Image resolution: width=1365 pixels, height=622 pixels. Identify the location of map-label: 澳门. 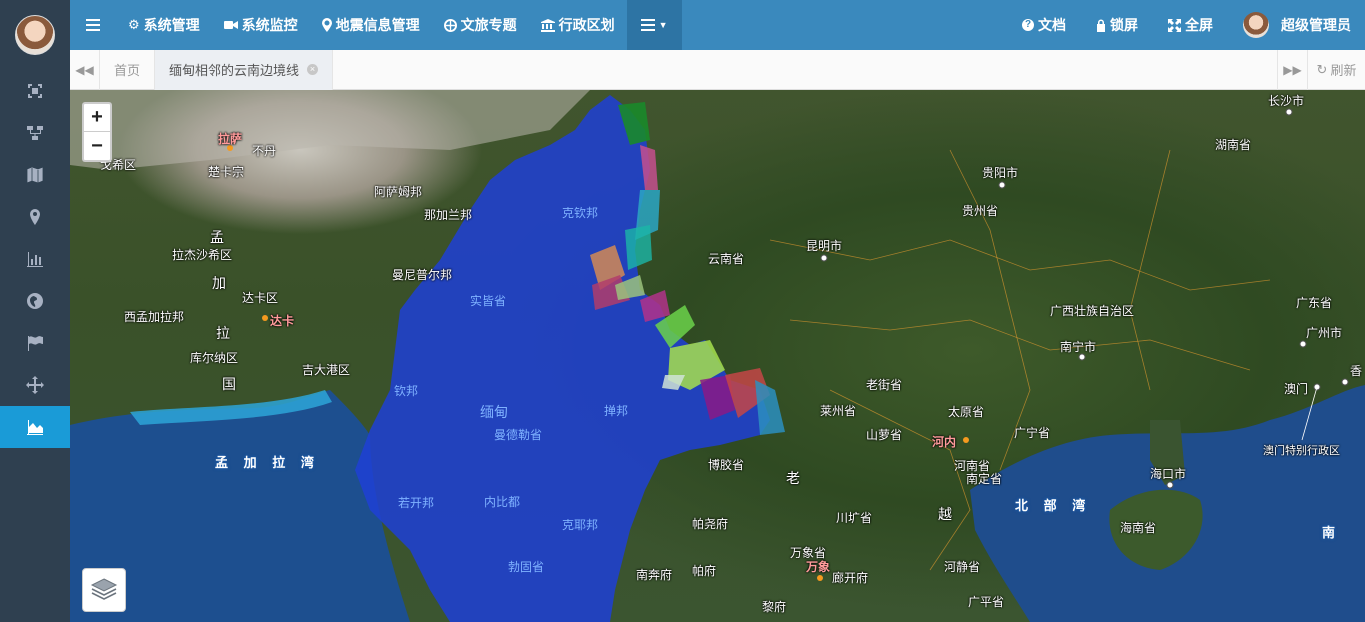
(1296, 389).